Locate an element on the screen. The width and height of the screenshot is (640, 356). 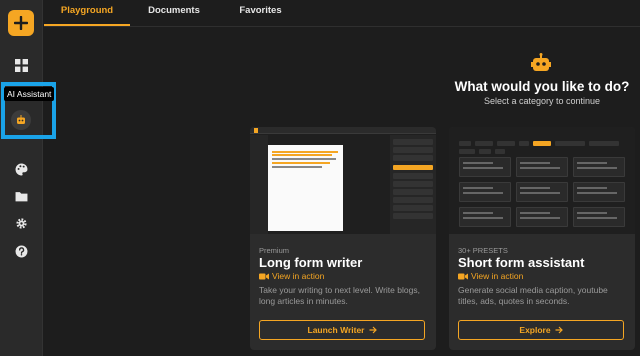
explore-button: Explore is located at coordinates (541, 330).